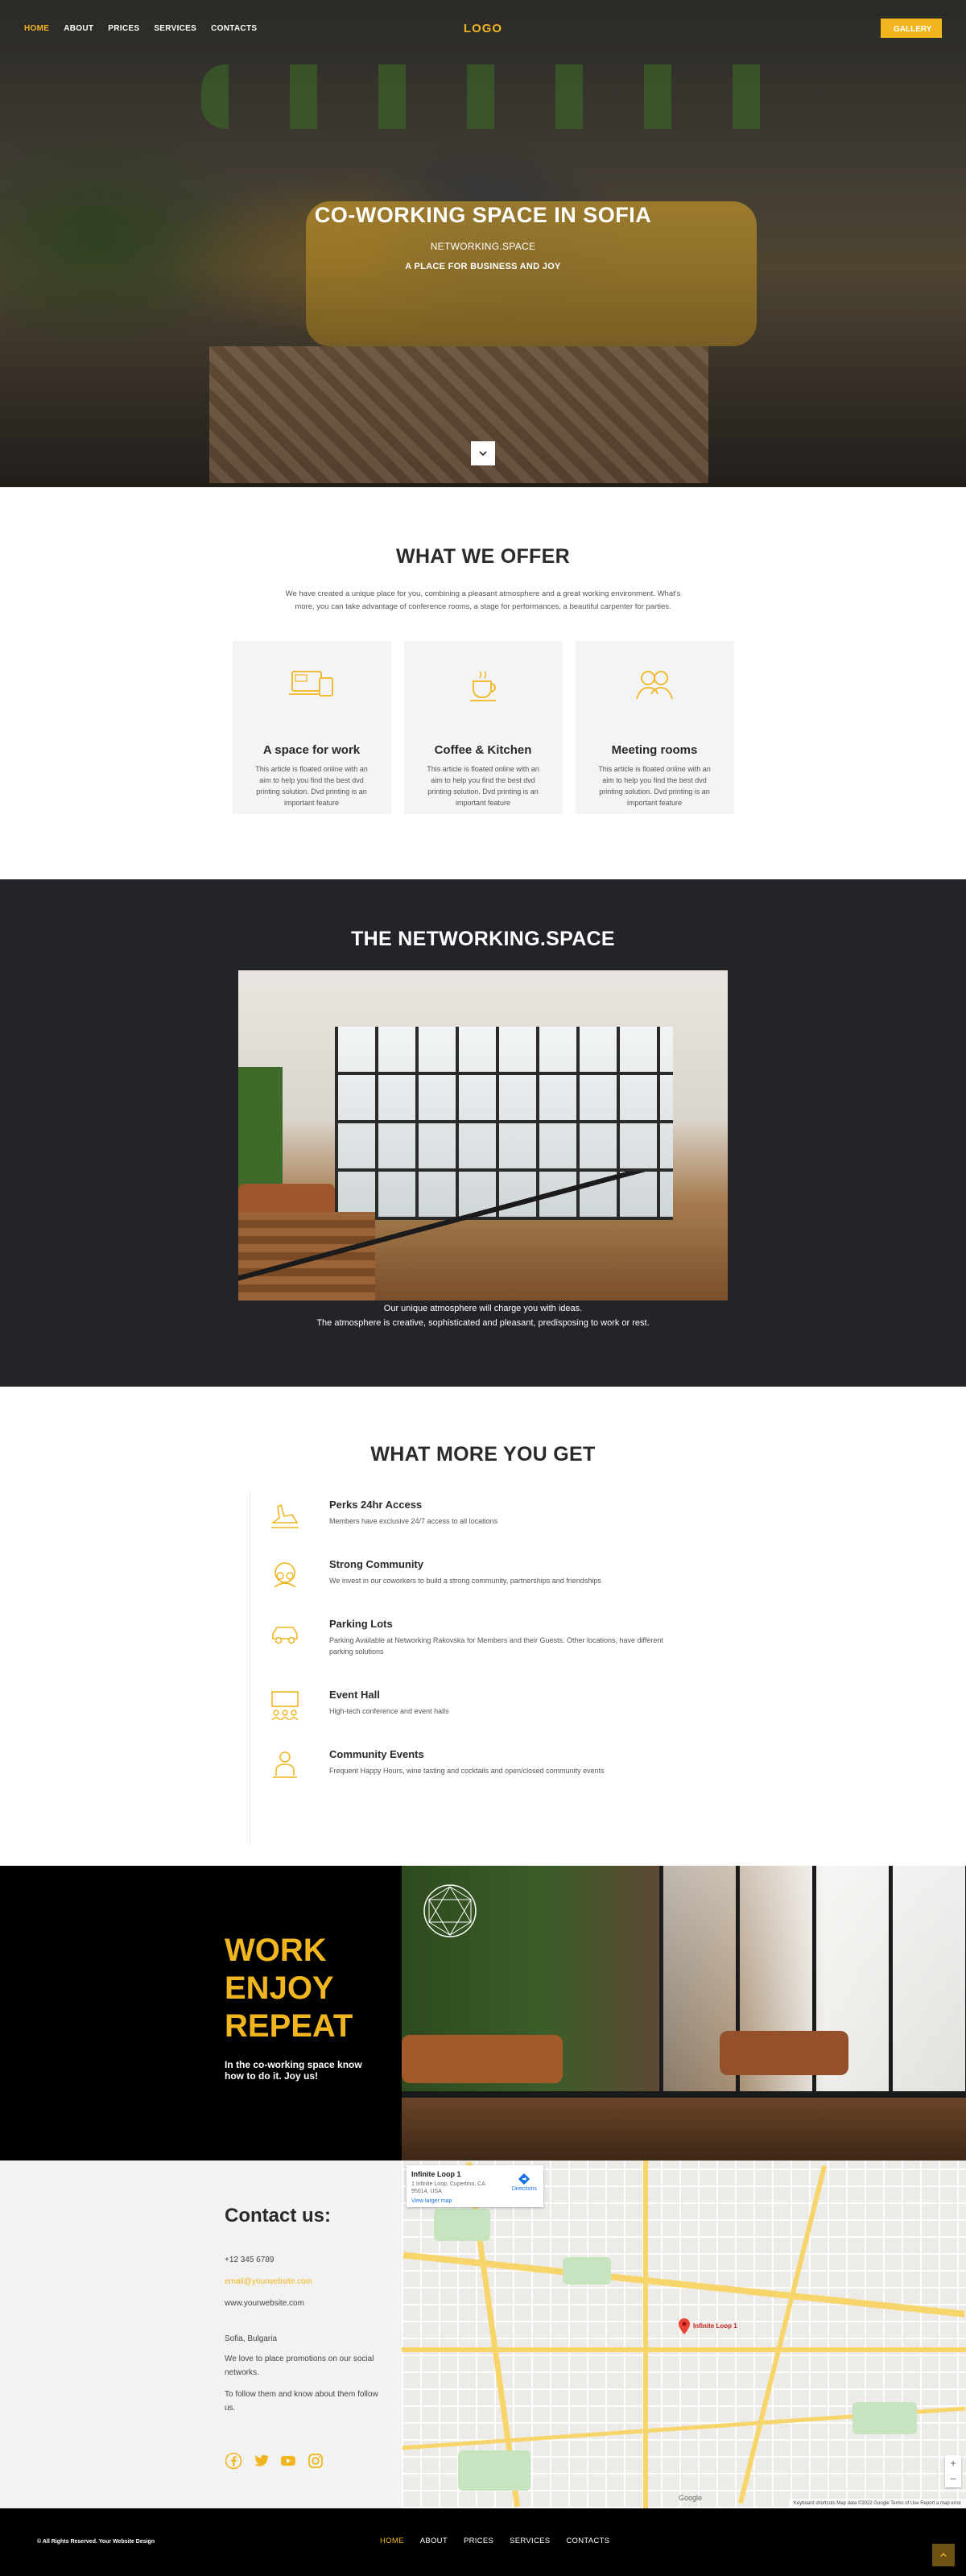 The image size is (966, 2576). Describe the element at coordinates (276, 1950) in the screenshot. I see `slogan-line-work: WORK` at that location.